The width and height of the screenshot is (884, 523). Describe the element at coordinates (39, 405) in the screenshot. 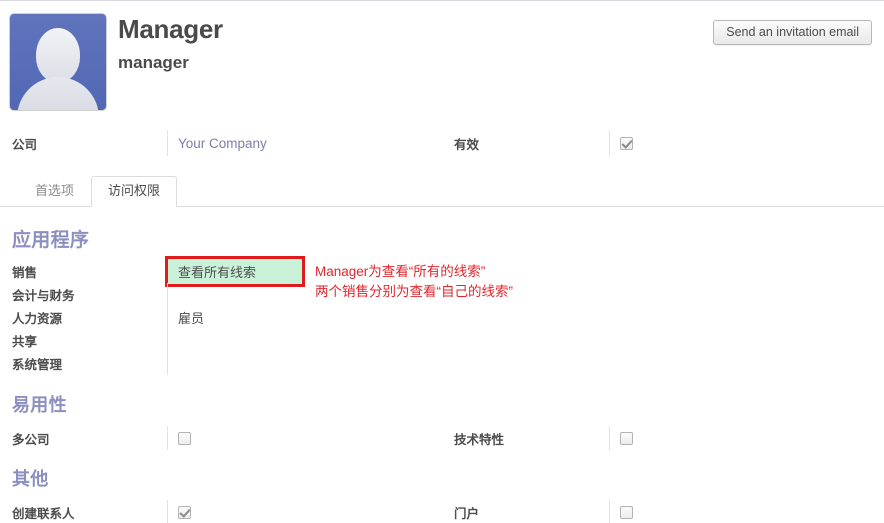

I see `group-title: 易用性` at that location.